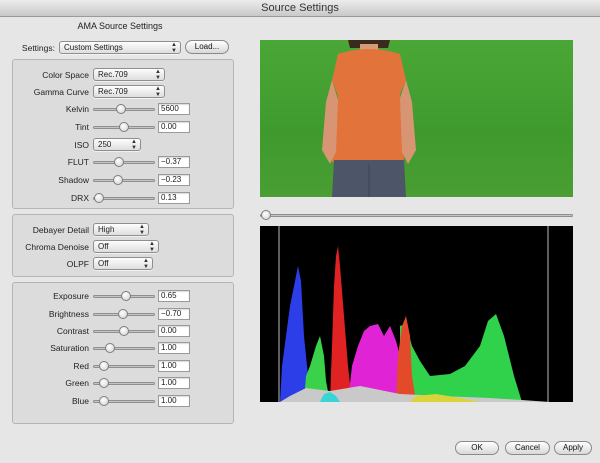  I want to click on shadow-slider, so click(124, 180).